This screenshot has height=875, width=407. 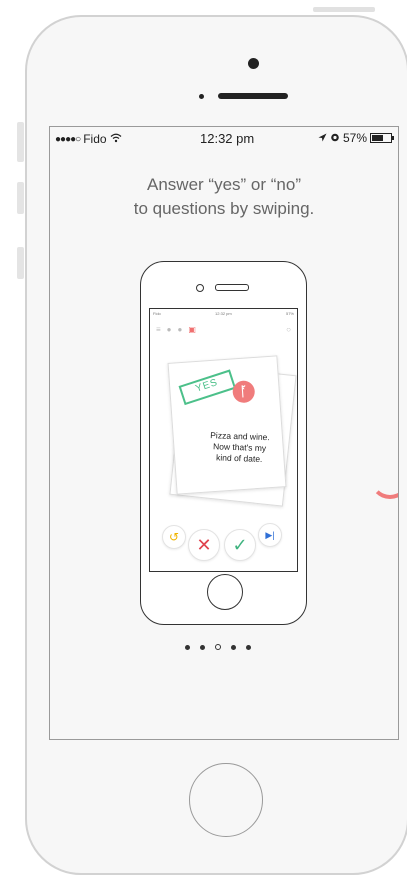 What do you see at coordinates (20, 263) in the screenshot?
I see `volume-down-button` at bounding box center [20, 263].